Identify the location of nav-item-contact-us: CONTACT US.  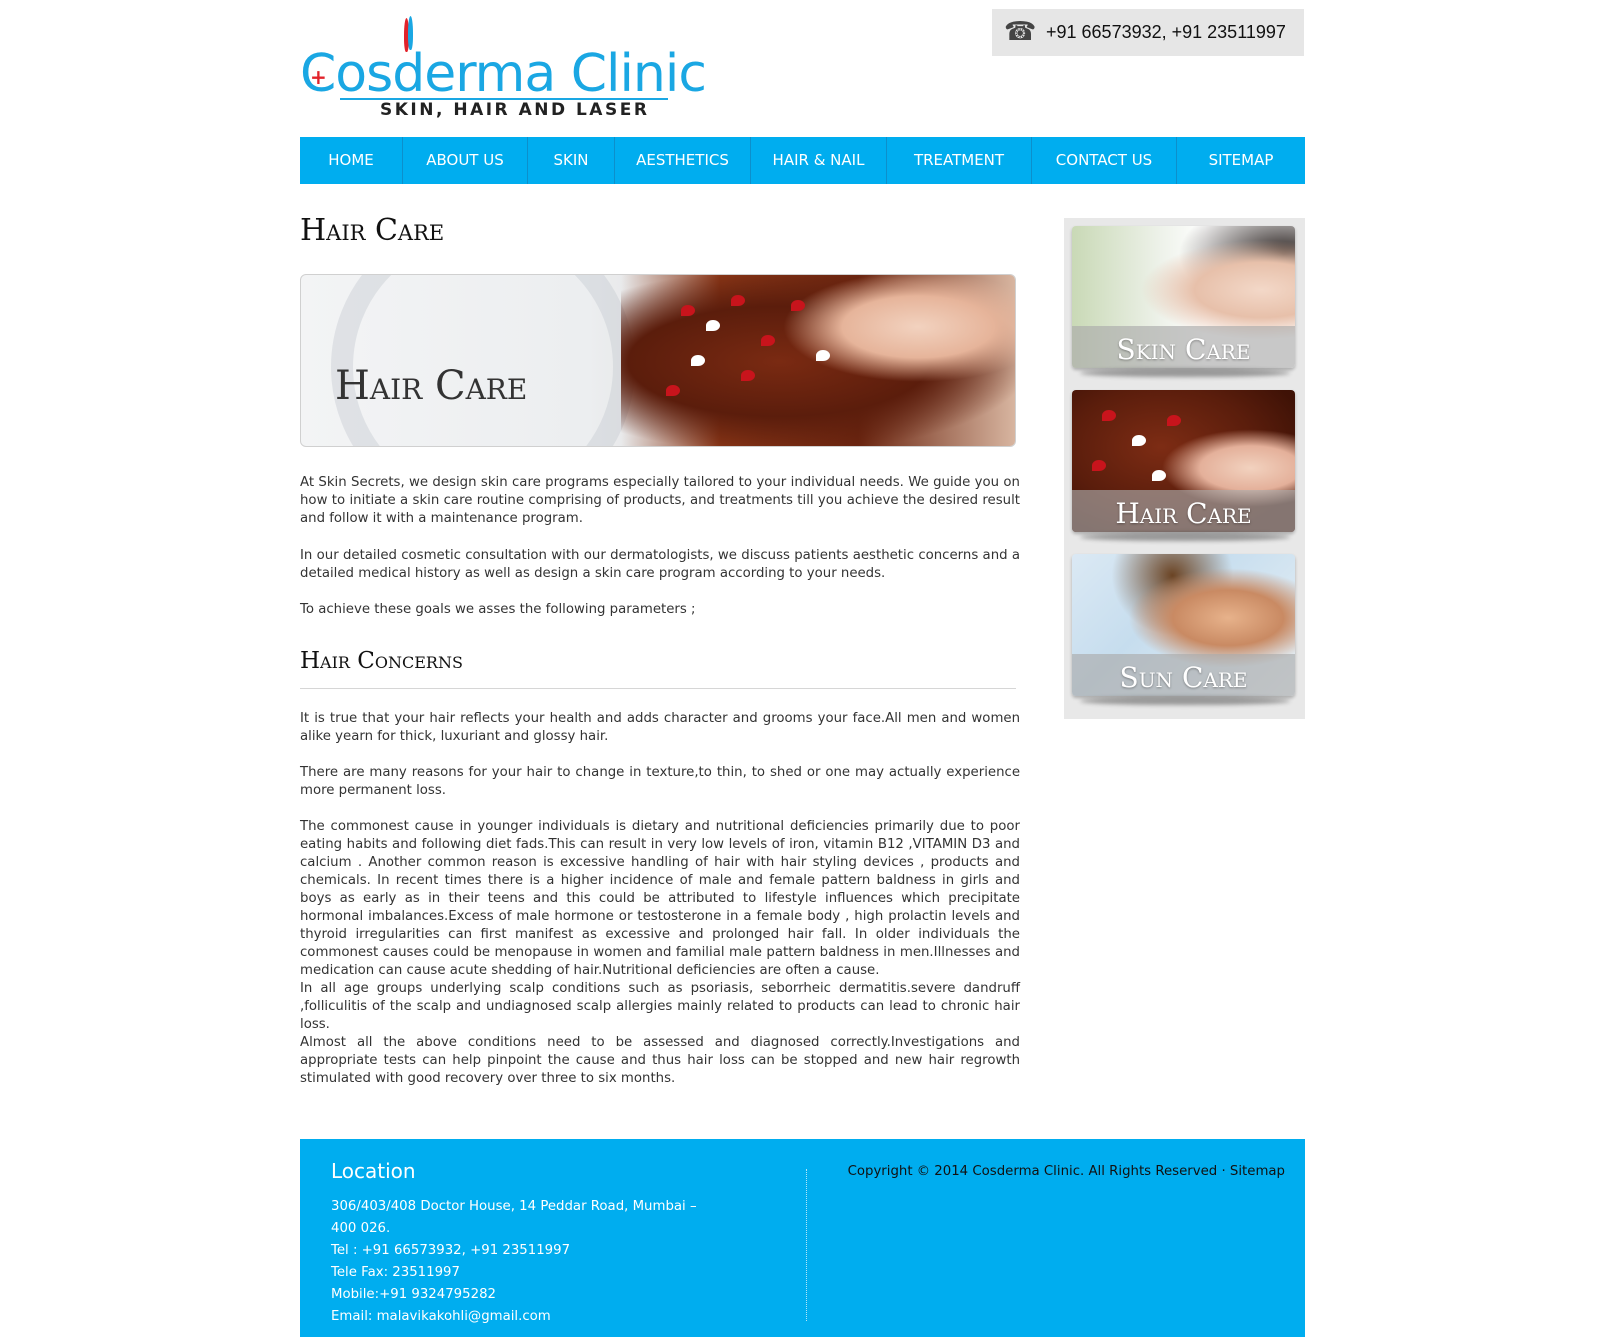
(1104, 160).